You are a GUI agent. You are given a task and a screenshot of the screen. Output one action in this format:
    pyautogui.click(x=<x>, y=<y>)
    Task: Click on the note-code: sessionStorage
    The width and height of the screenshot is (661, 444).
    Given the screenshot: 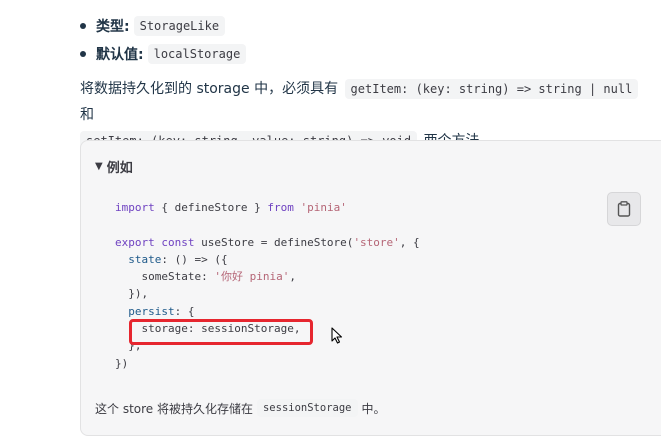 What is the action you would take?
    pyautogui.click(x=307, y=408)
    